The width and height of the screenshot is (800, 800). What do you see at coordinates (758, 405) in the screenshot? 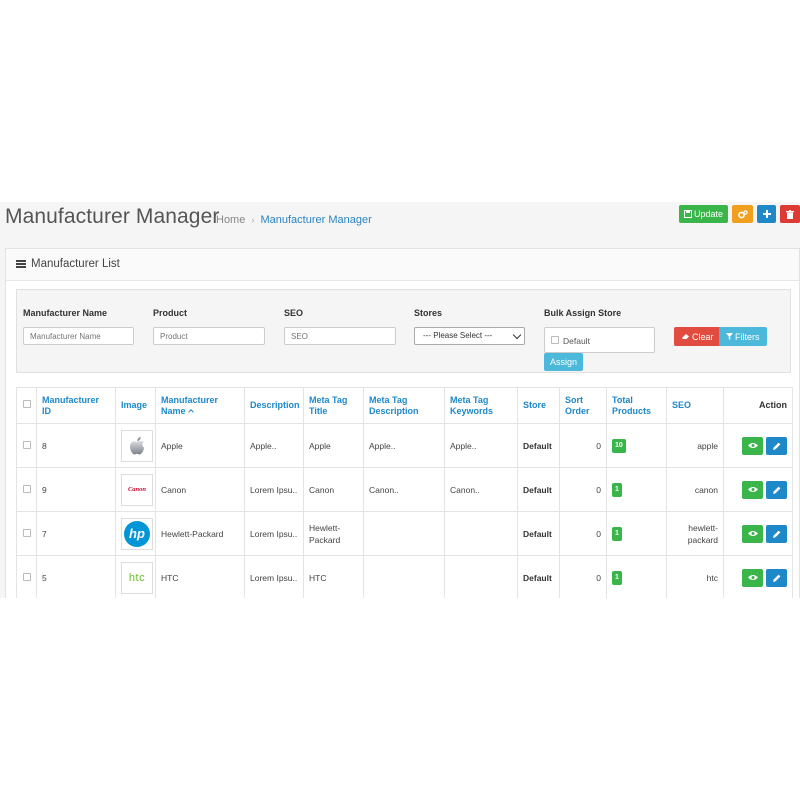
I see `column-action: Action` at bounding box center [758, 405].